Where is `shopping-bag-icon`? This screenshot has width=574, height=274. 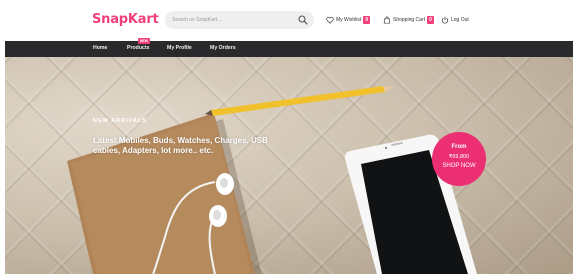
shopping-bag-icon is located at coordinates (387, 20).